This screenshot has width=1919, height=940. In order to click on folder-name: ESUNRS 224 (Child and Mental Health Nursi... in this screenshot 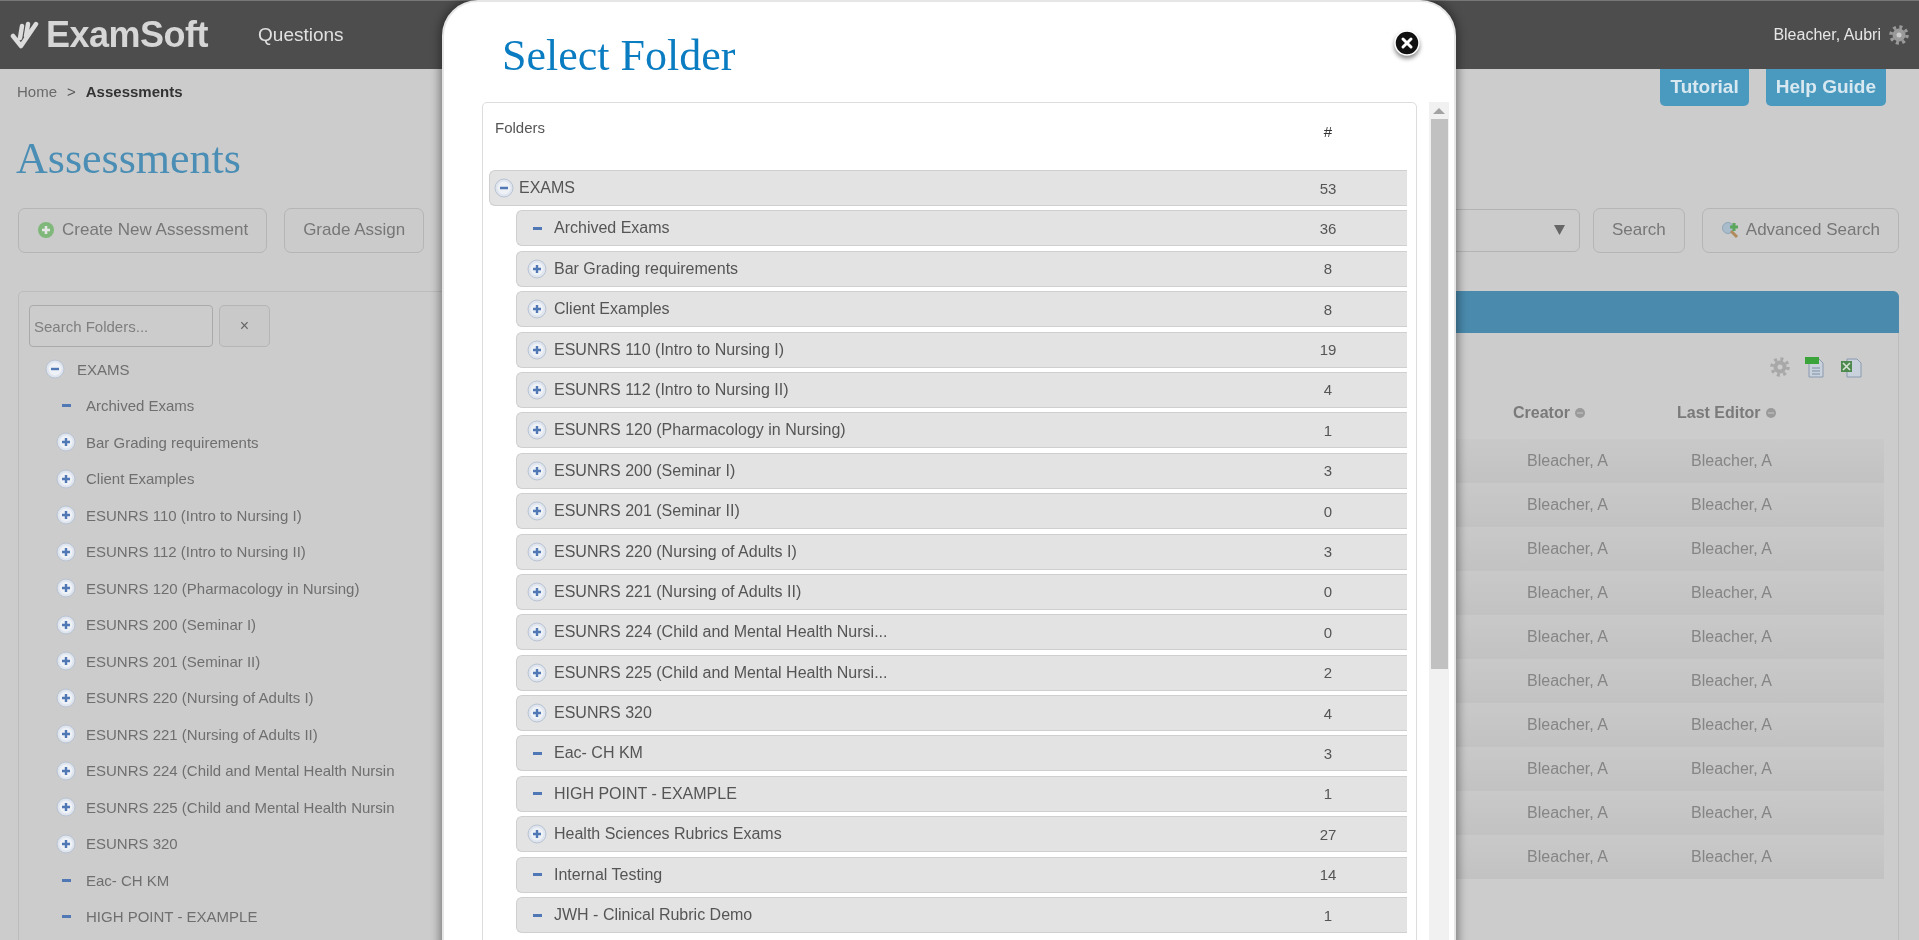, I will do `click(721, 632)`.